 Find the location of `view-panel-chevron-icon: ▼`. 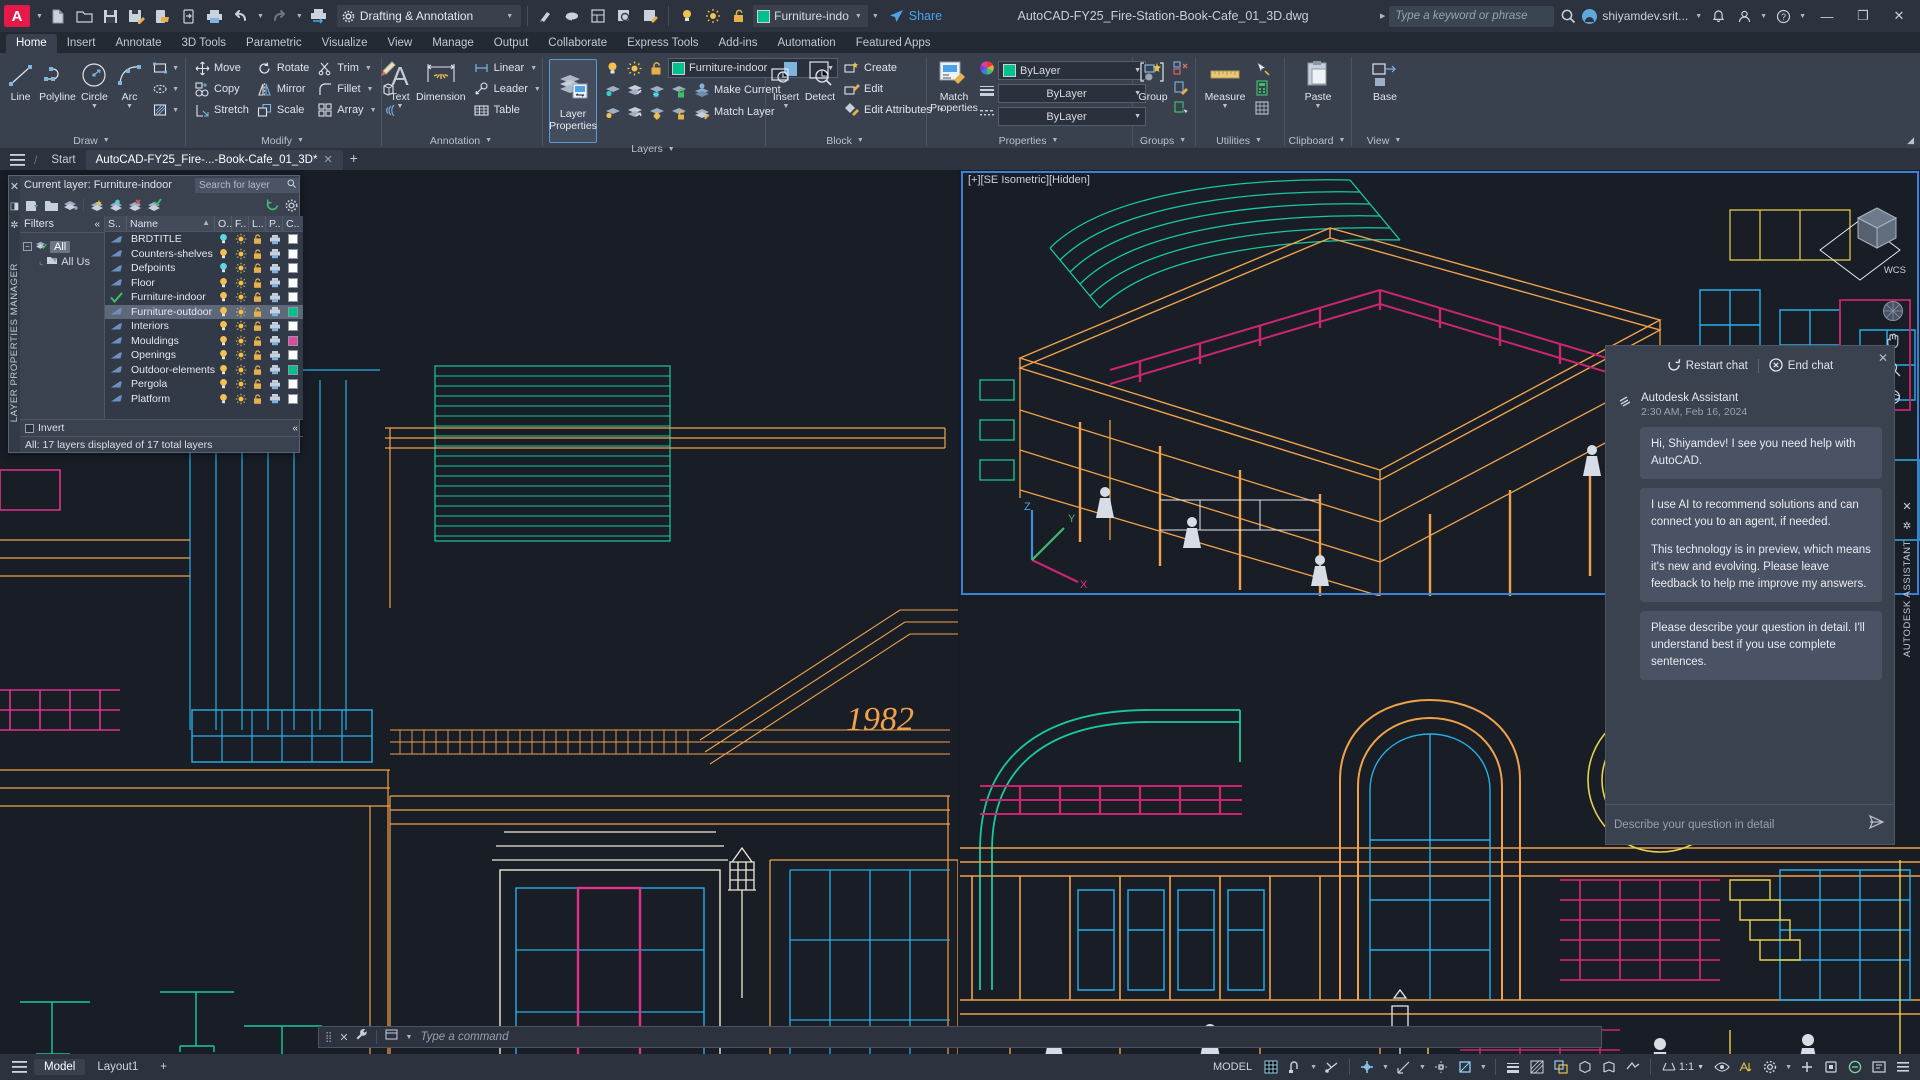

view-panel-chevron-icon: ▼ is located at coordinates (1397, 140).